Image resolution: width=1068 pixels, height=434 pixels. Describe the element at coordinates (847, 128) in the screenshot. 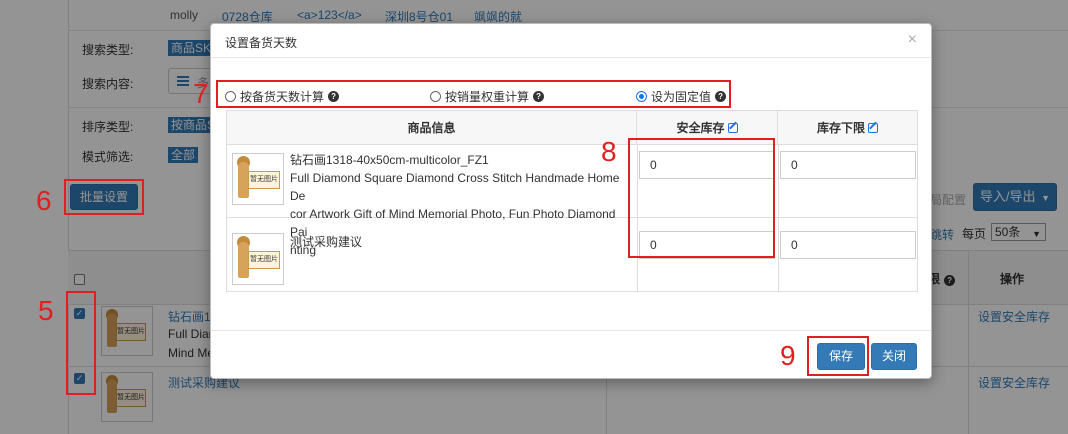

I see `min-stock-header: 库存下限` at that location.